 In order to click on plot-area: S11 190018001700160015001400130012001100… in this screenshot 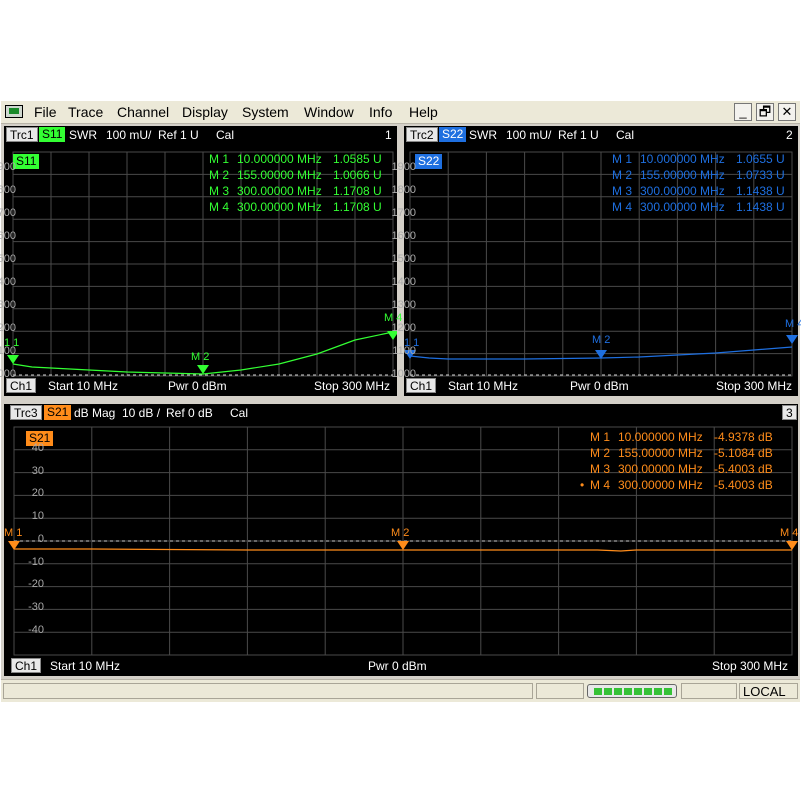, I will do `click(201, 262)`.